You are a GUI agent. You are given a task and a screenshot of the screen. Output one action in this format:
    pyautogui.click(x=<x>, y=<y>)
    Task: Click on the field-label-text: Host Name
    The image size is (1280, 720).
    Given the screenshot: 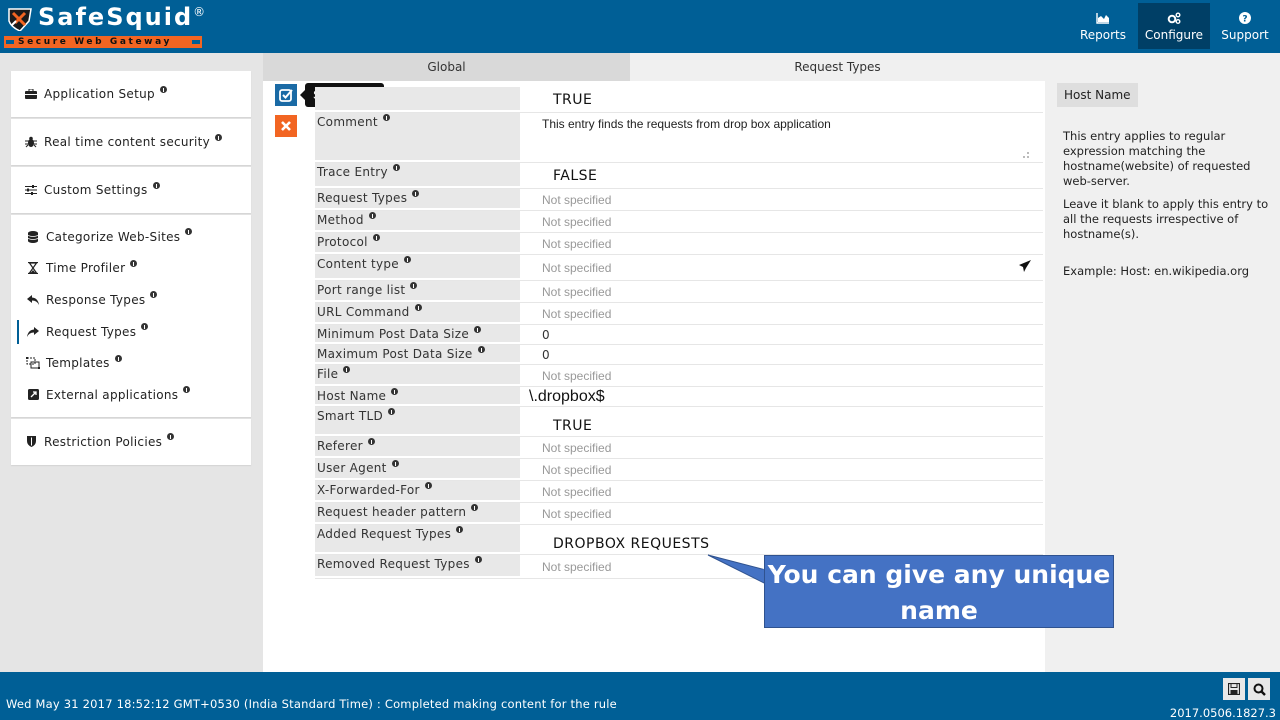 What is the action you would take?
    pyautogui.click(x=352, y=396)
    